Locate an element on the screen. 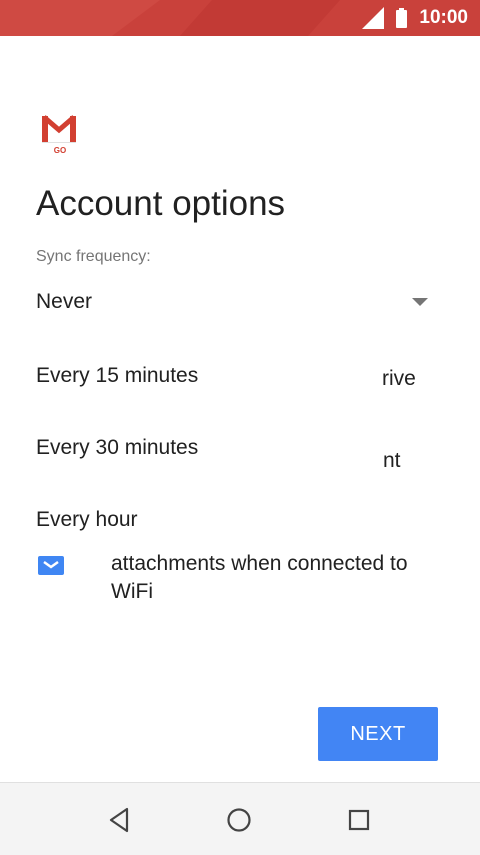 The image size is (480, 855). dropdown-arrow-icon is located at coordinates (420, 302).